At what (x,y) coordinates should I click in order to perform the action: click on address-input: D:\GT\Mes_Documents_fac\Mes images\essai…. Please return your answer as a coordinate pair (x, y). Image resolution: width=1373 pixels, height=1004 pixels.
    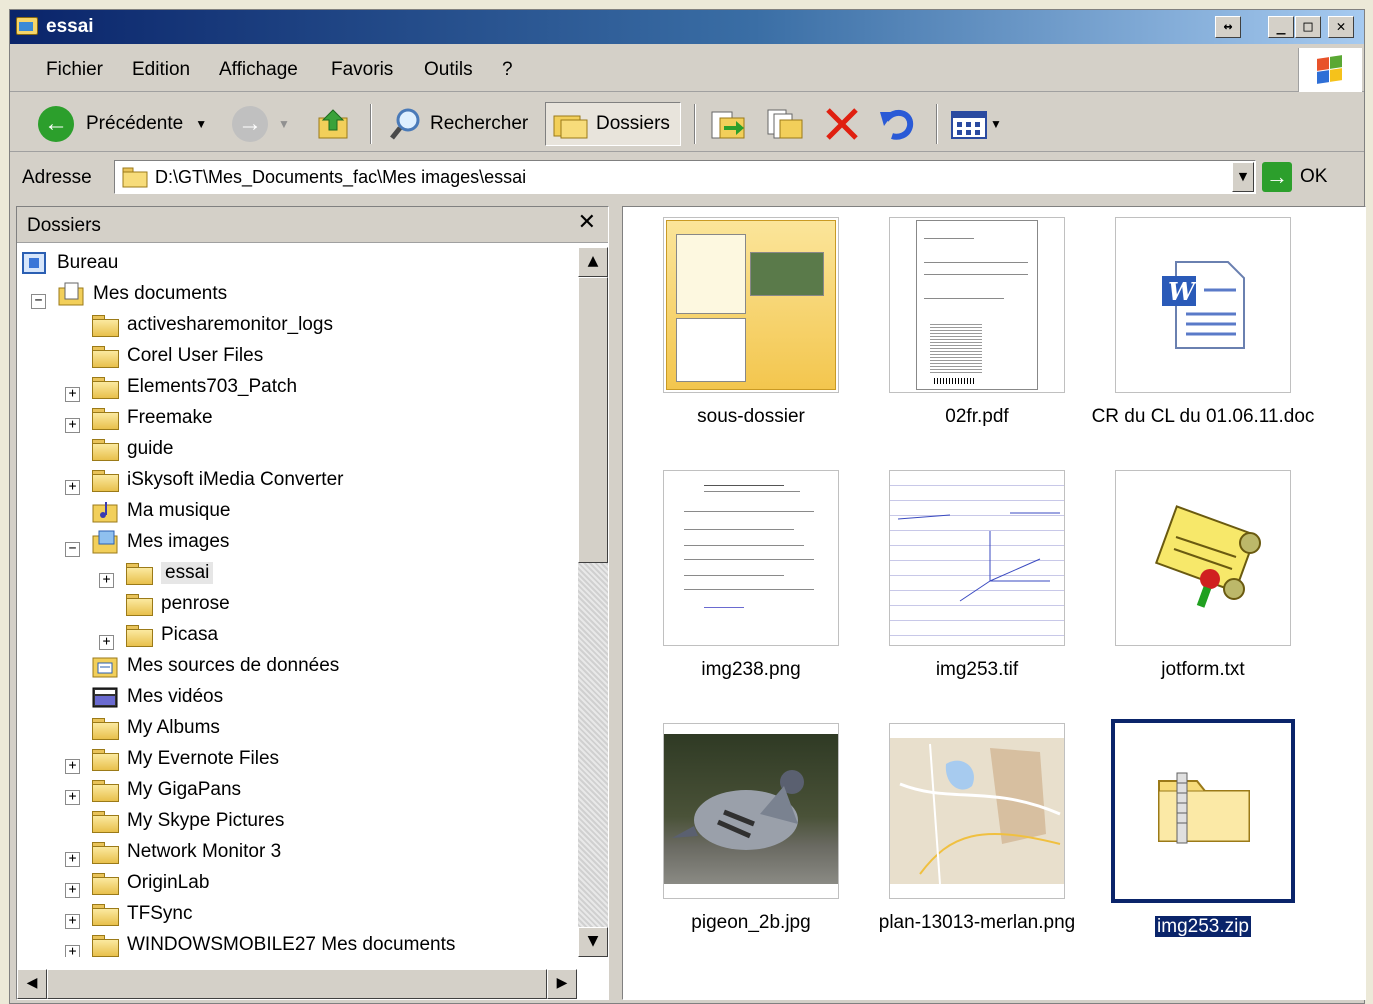
    Looking at the image, I should click on (685, 177).